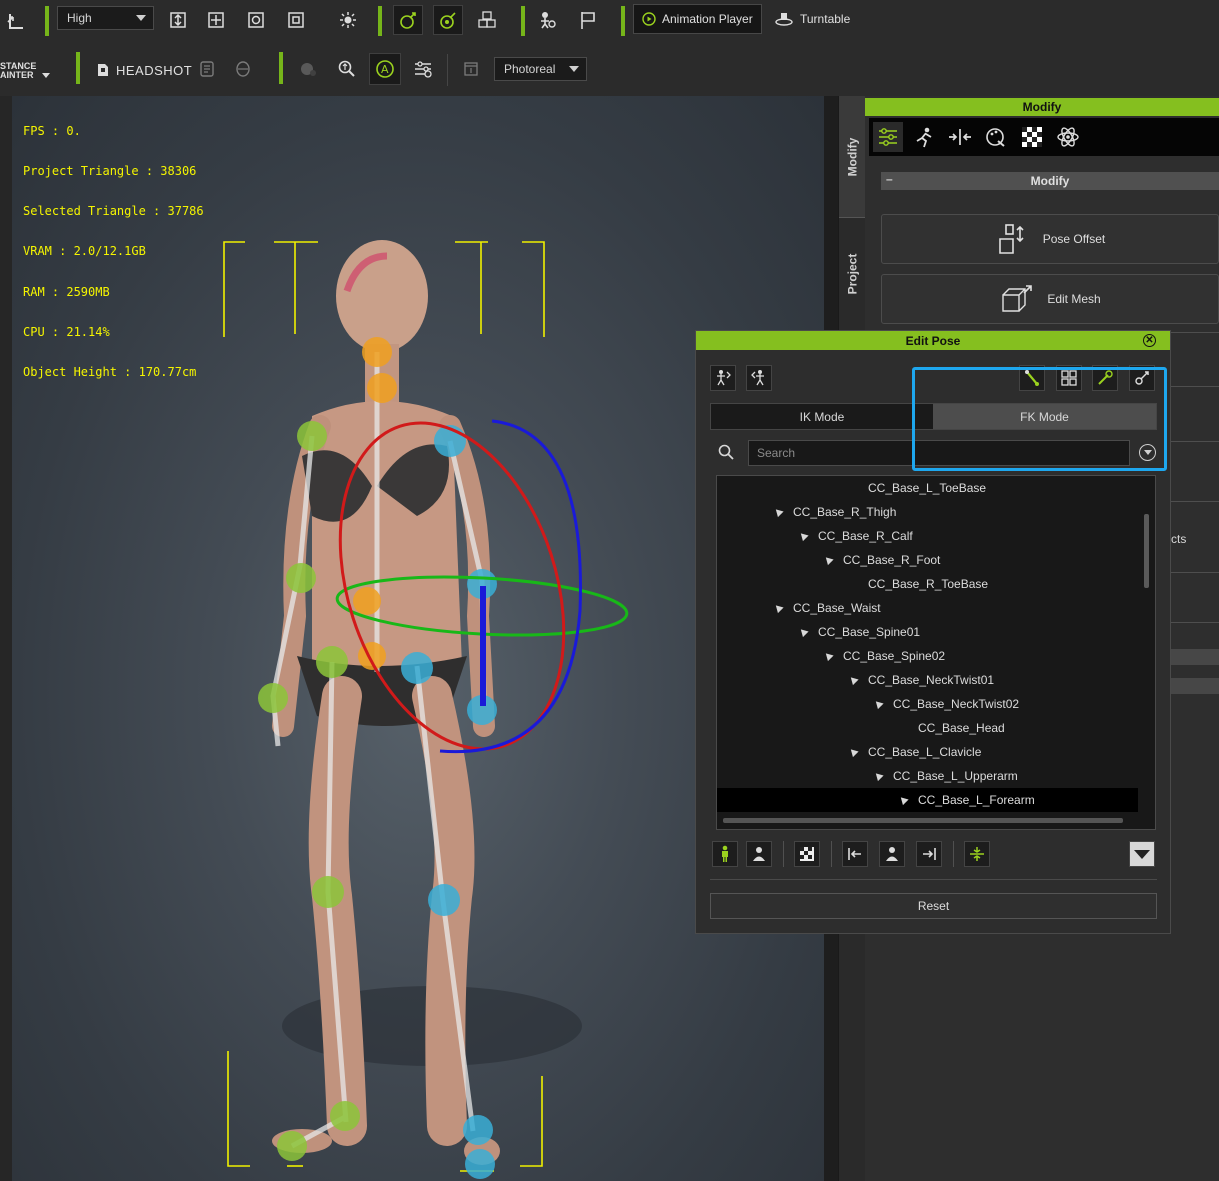 Image resolution: width=1219 pixels, height=1181 pixels. Describe the element at coordinates (1032, 137) in the screenshot. I see `texture-checker-icon` at that location.